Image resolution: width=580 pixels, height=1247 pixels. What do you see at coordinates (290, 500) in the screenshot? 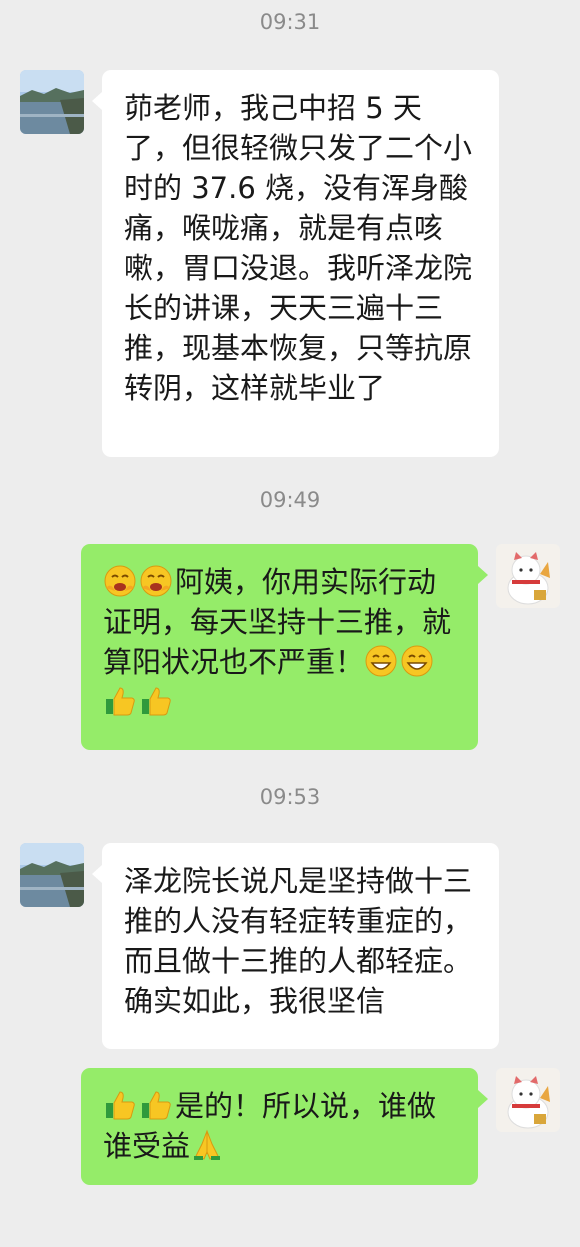
I see `timestamp: 09:49` at bounding box center [290, 500].